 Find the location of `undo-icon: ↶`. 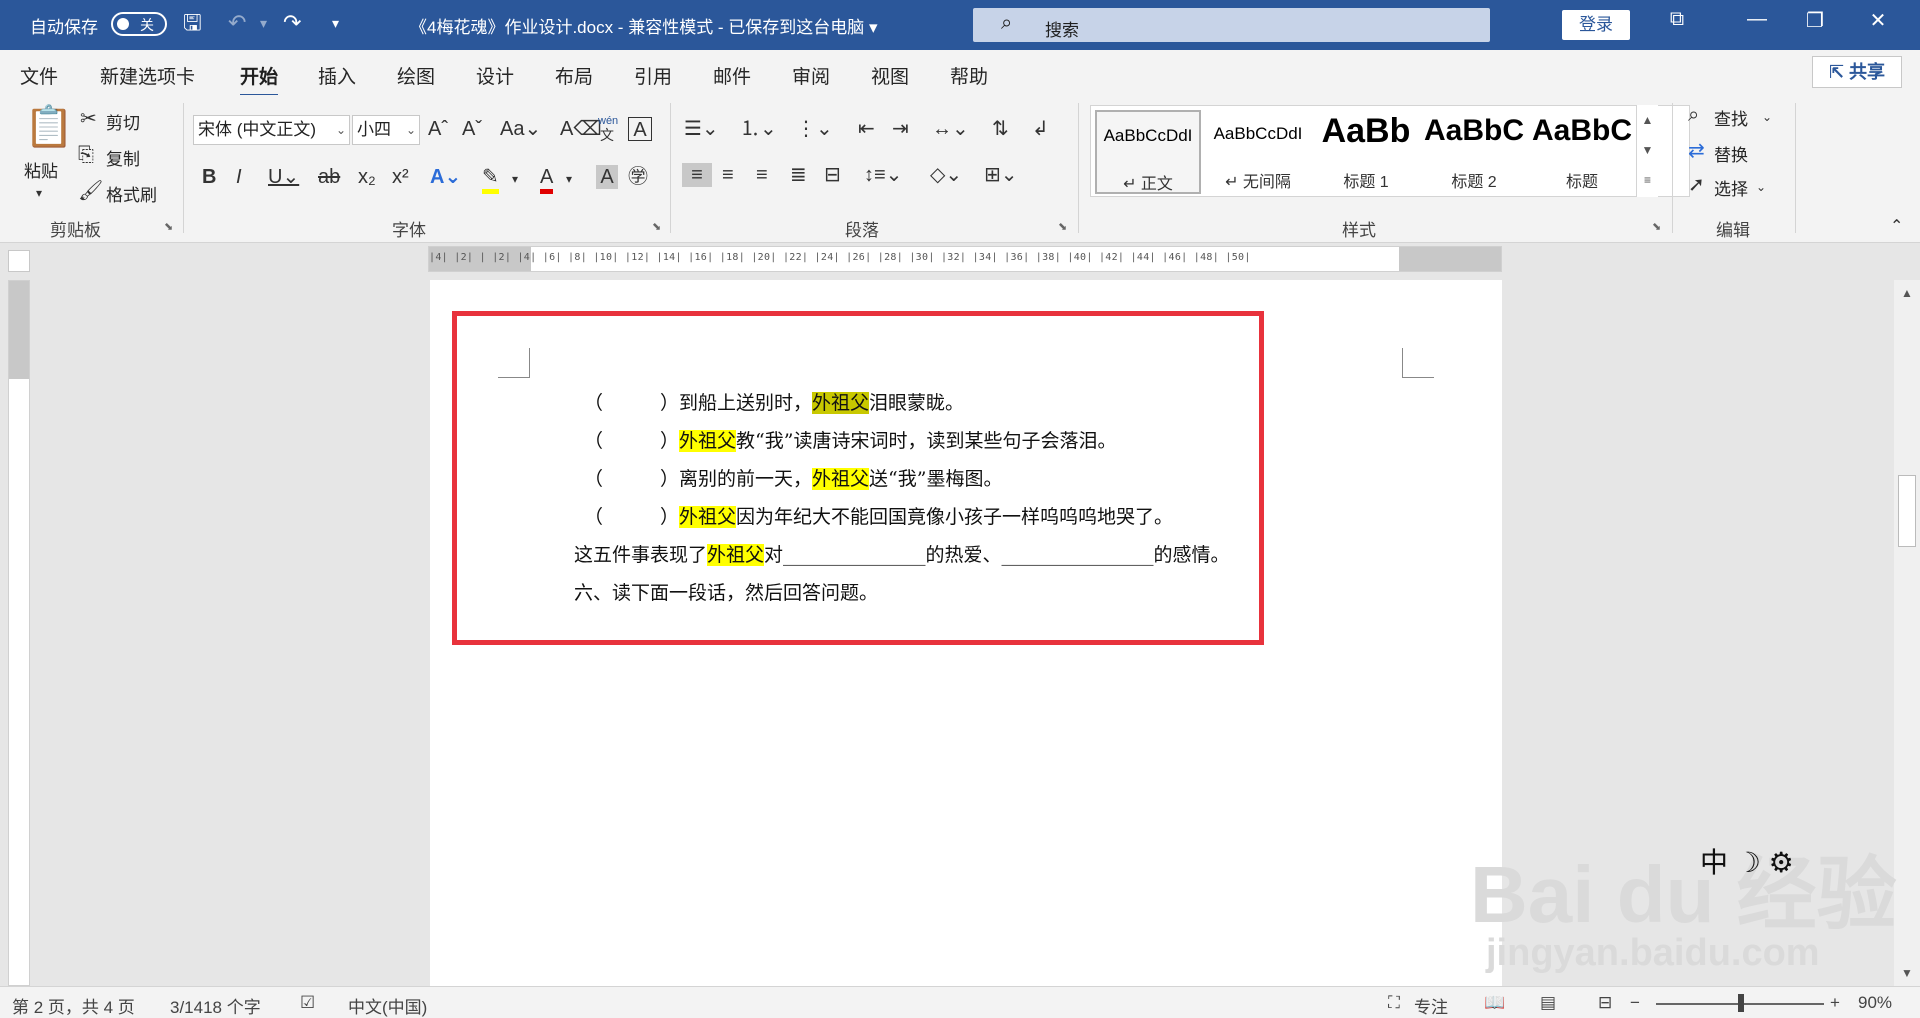

undo-icon: ↶ is located at coordinates (237, 23).